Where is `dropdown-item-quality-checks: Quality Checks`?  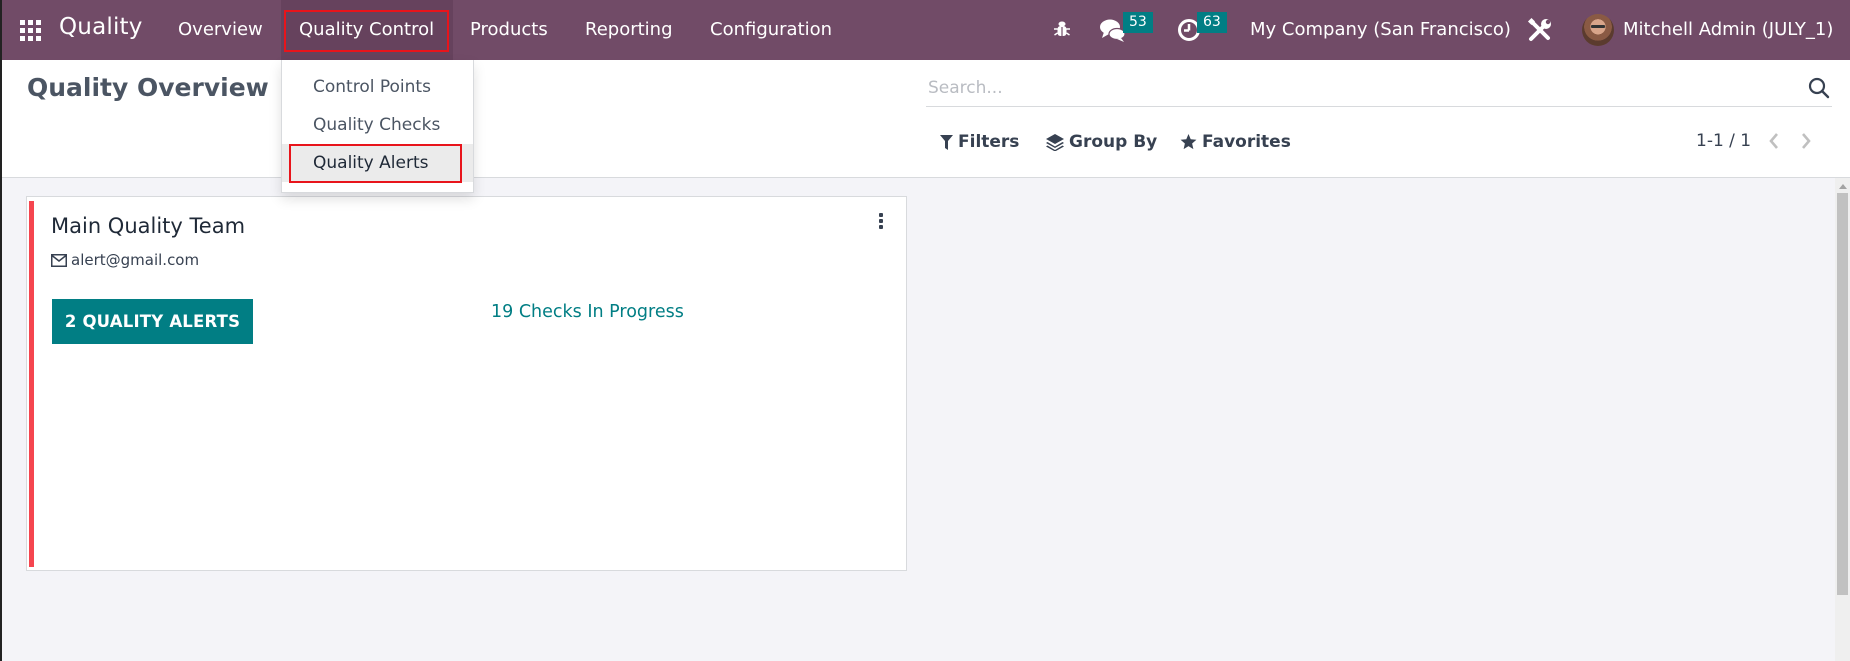
dropdown-item-quality-checks: Quality Checks is located at coordinates (377, 125).